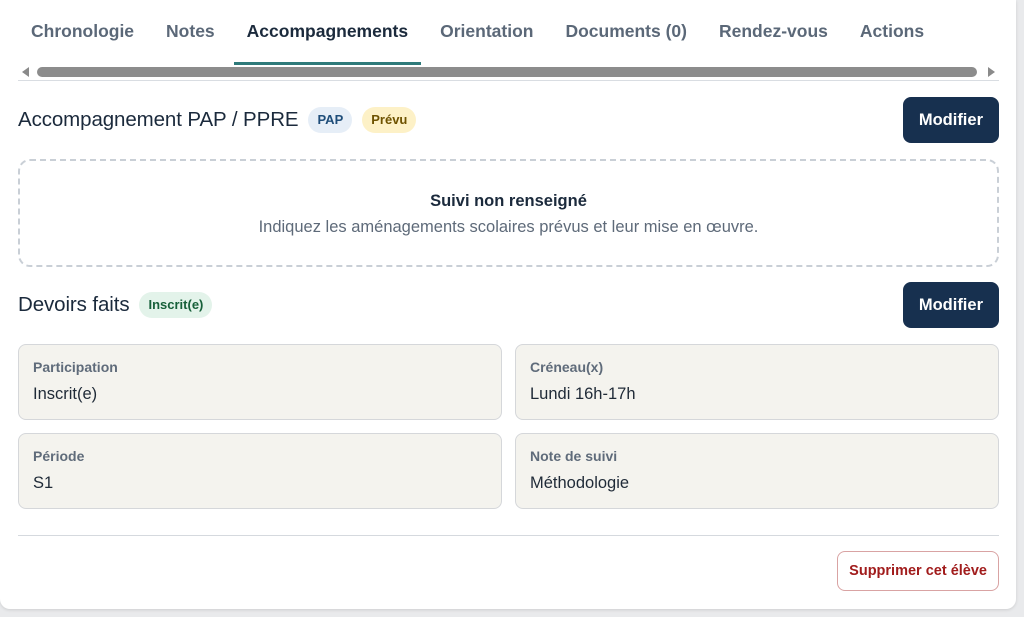 The image size is (1024, 617). What do you see at coordinates (327, 32) in the screenshot?
I see `tab-accompagnements: Accompagnements` at bounding box center [327, 32].